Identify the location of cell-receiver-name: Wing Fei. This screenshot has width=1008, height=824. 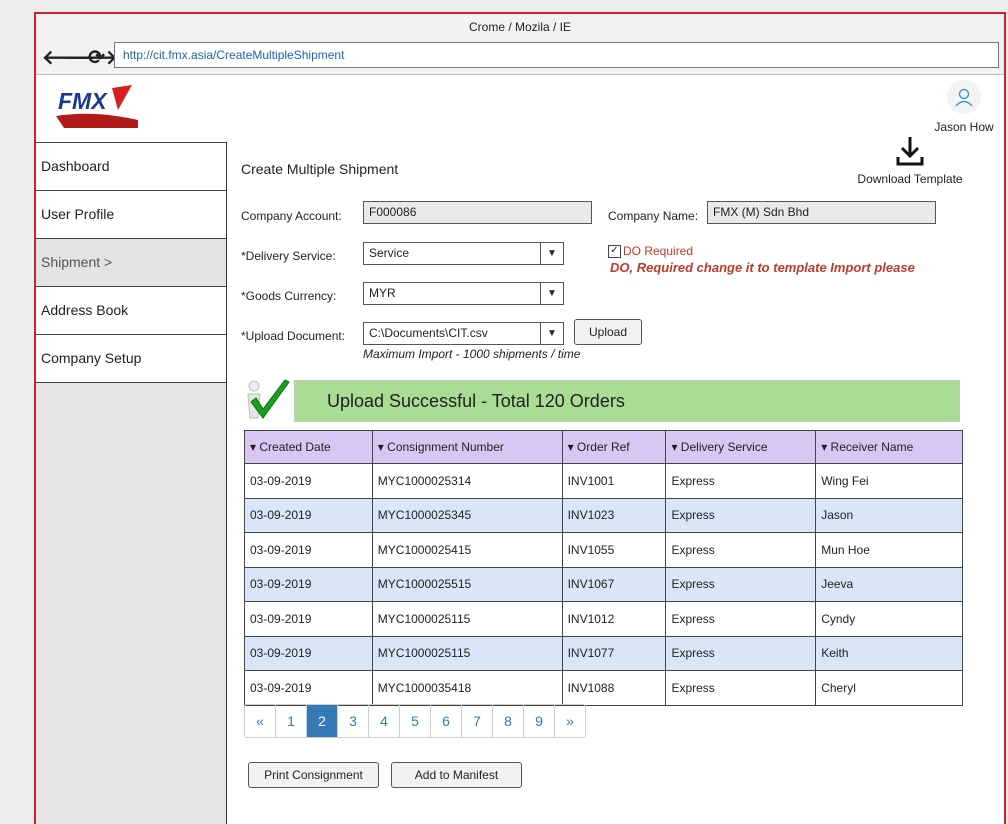
(889, 481).